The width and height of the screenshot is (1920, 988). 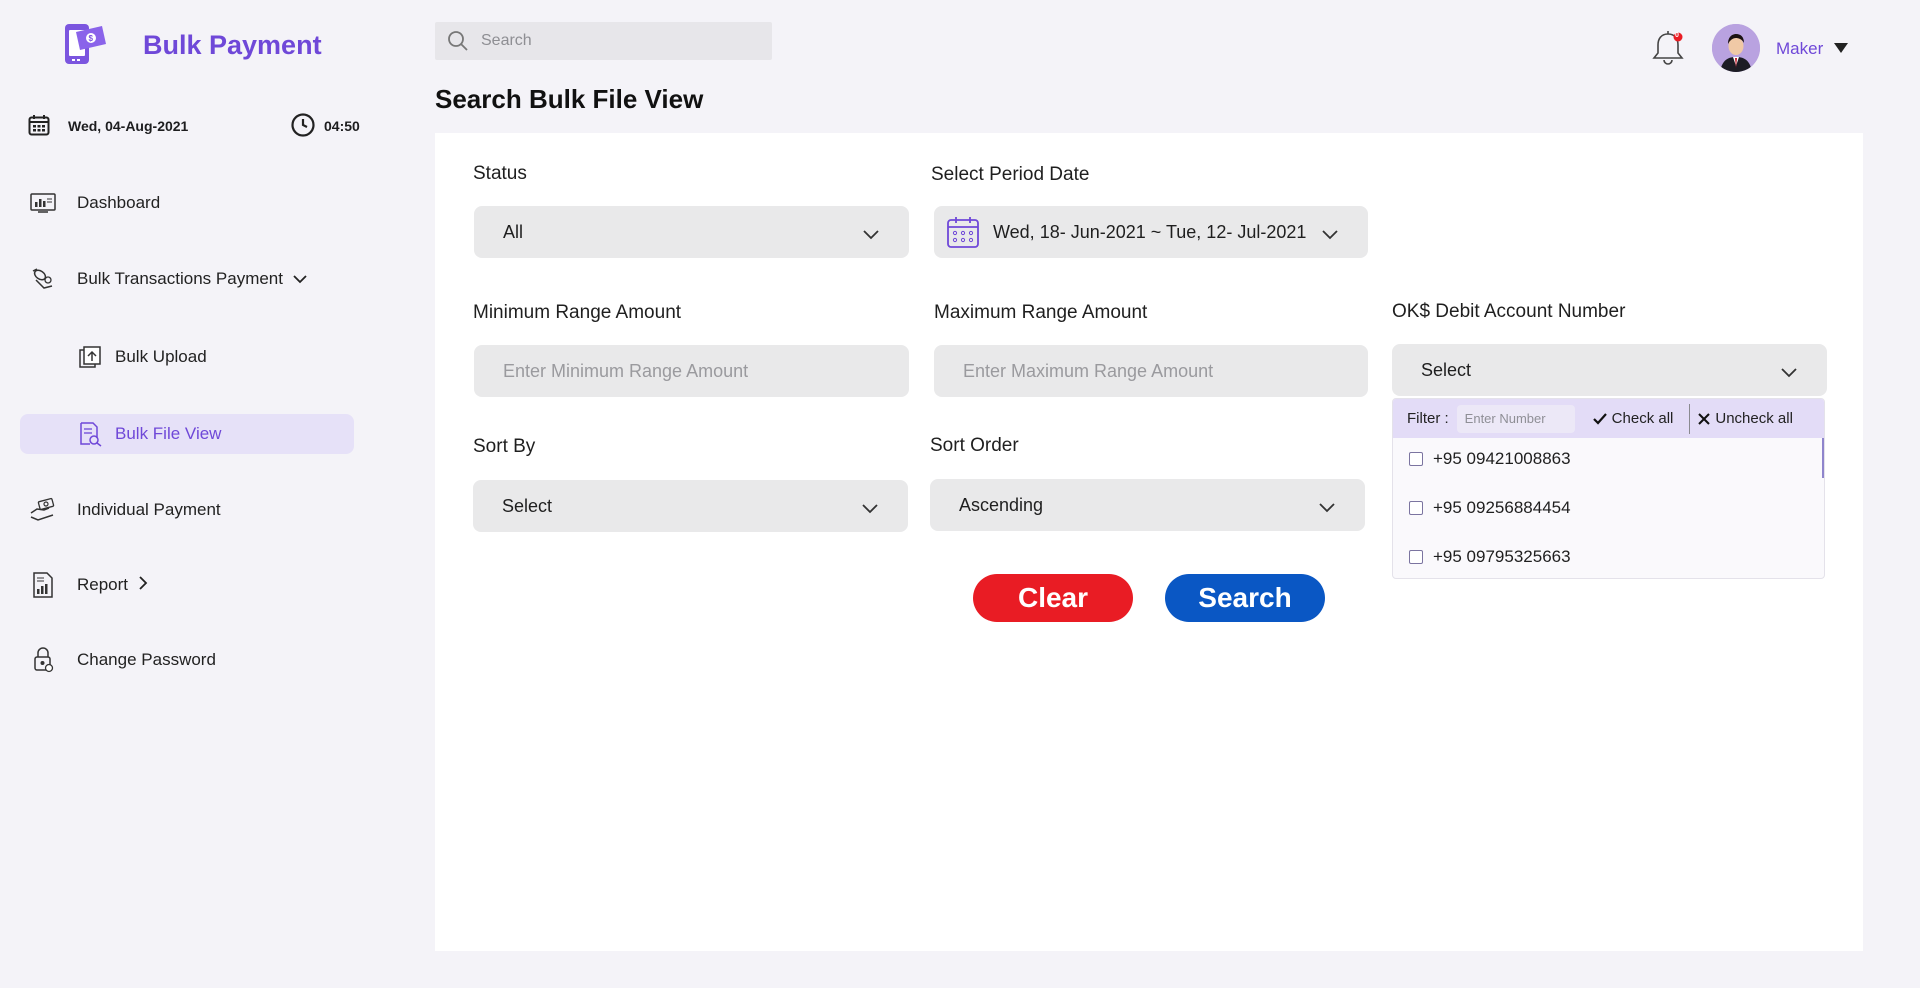 I want to click on search-button: Search, so click(x=1245, y=598).